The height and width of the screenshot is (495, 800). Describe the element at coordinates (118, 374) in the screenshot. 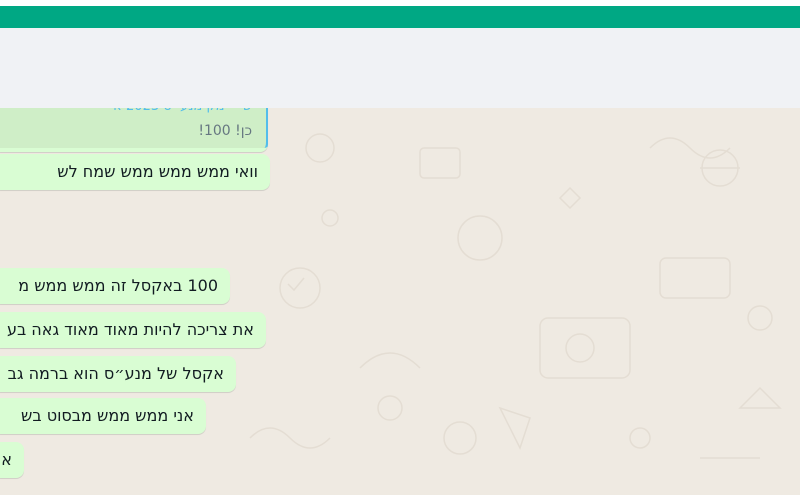

I see `message-bubble: אקסל של מנע״ס הוא ברמה גב` at that location.